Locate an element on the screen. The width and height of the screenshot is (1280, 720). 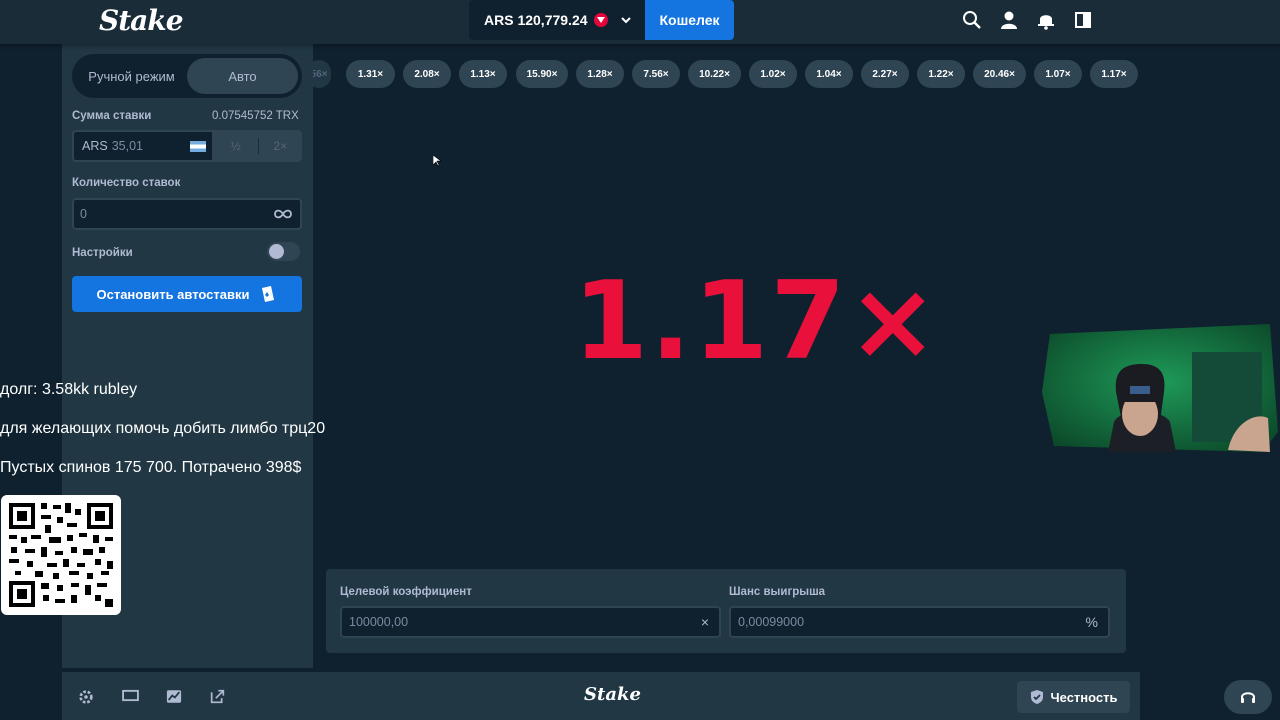
settings-icon is located at coordinates (87, 696).